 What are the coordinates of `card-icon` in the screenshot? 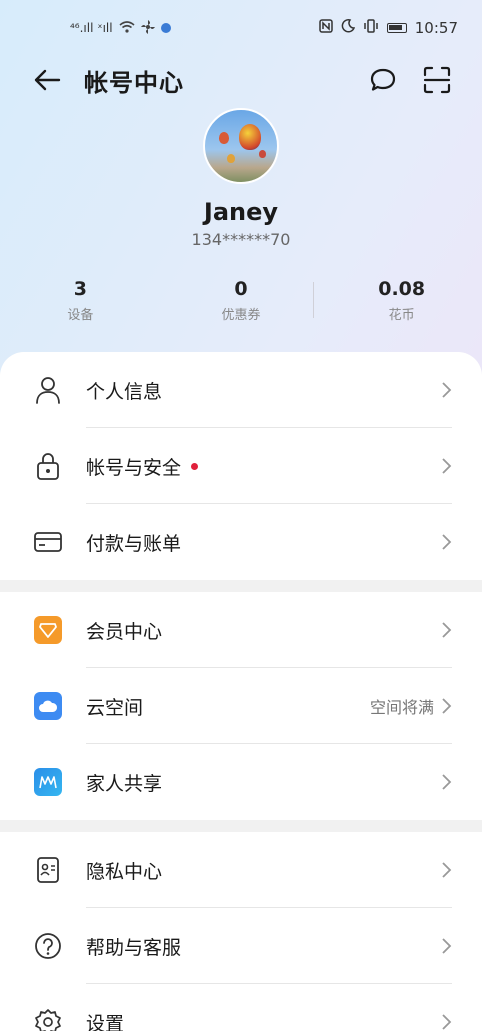 It's located at (48, 542).